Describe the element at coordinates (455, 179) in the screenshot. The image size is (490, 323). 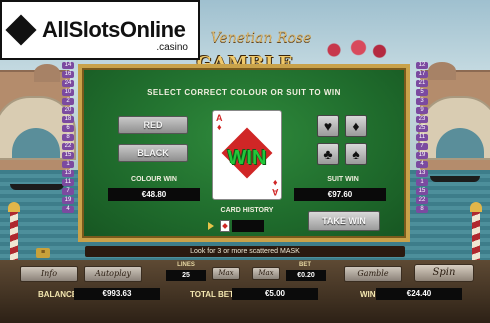
I see `gondola-right` at that location.